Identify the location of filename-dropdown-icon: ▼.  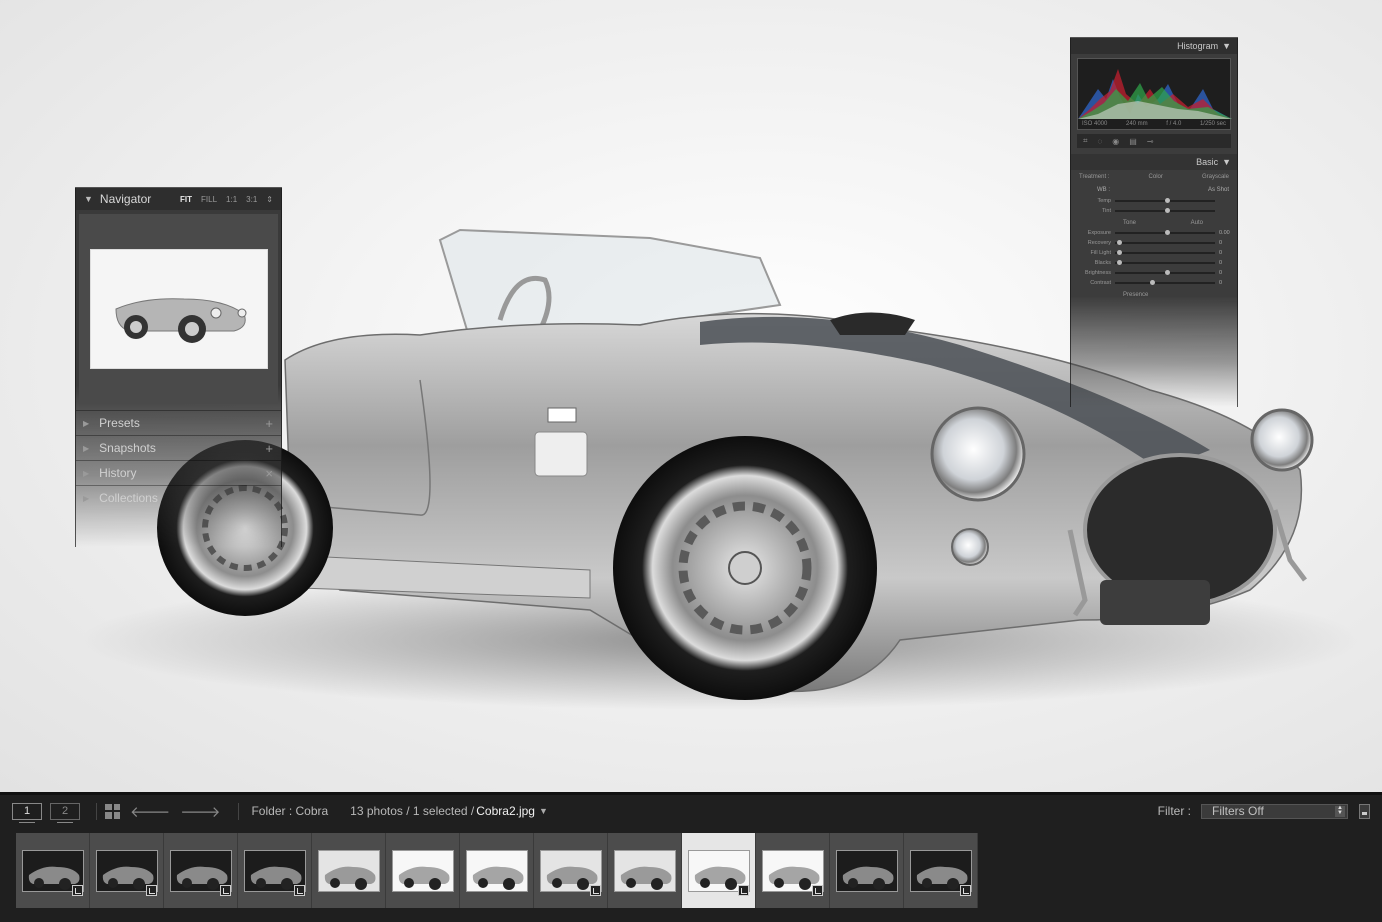
(543, 811).